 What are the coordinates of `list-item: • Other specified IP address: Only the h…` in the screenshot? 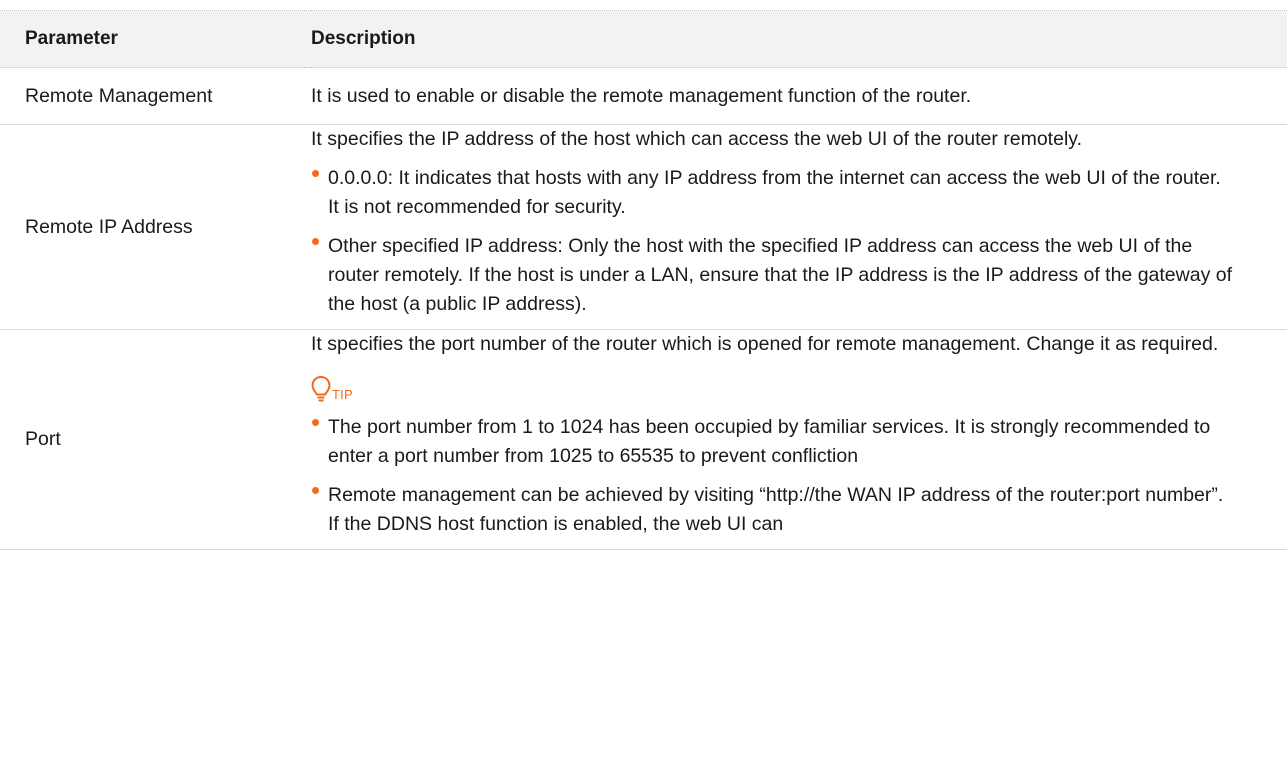 It's located at (772, 273).